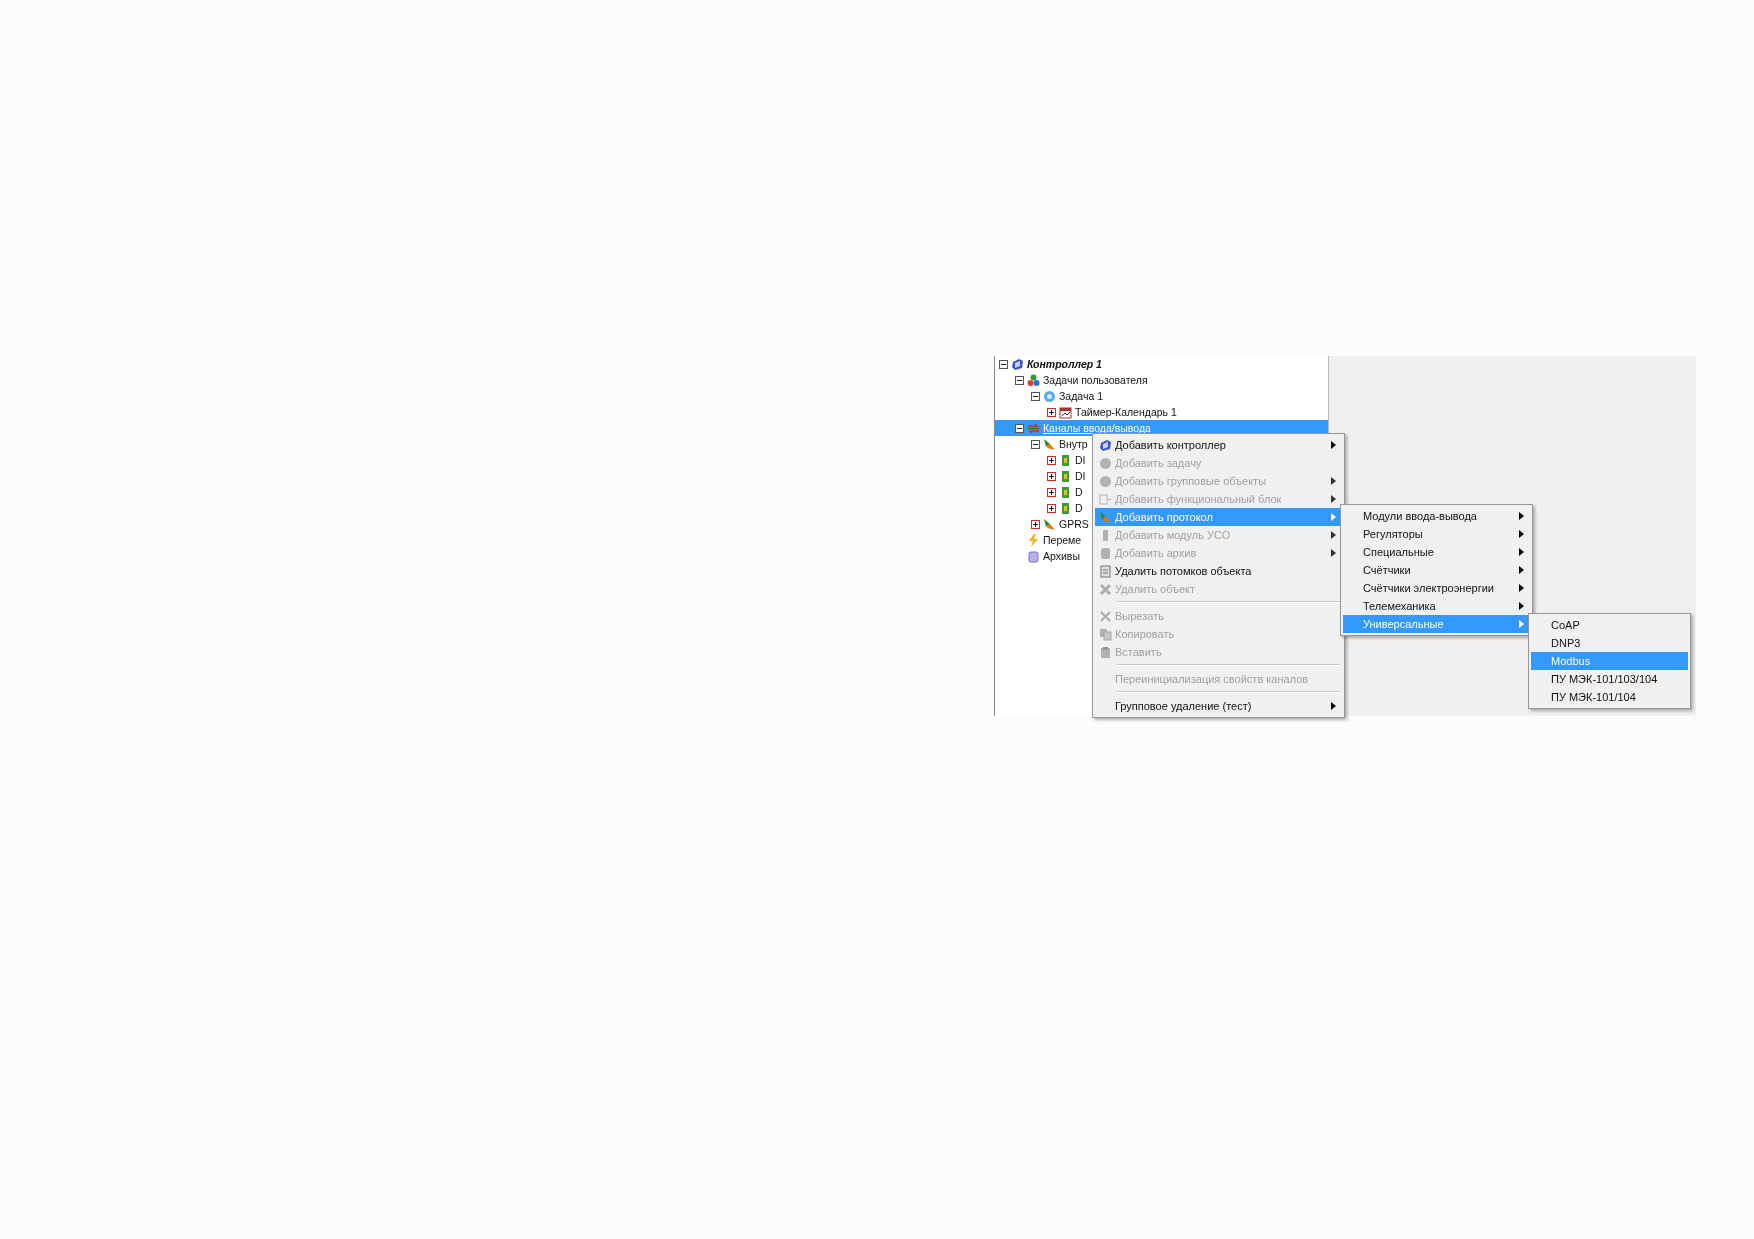 The image size is (1754, 1239). What do you see at coordinates (1074, 524) in the screenshot?
I see `tree-item-label: GPRS` at bounding box center [1074, 524].